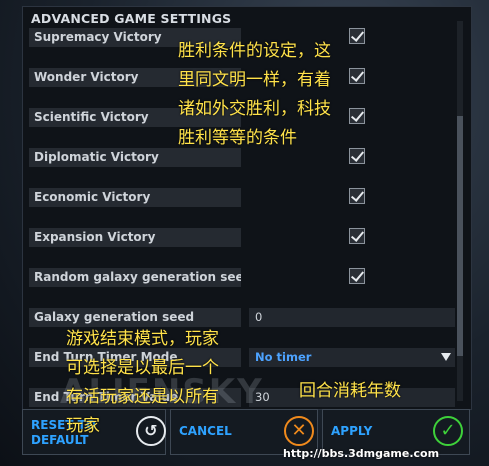  What do you see at coordinates (283, 357) in the screenshot?
I see `timer-mode-value: No timer` at bounding box center [283, 357].